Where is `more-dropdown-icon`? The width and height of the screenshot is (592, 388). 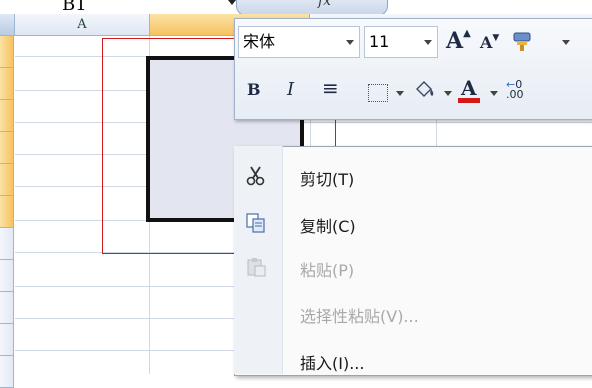
more-dropdown-icon is located at coordinates (566, 42).